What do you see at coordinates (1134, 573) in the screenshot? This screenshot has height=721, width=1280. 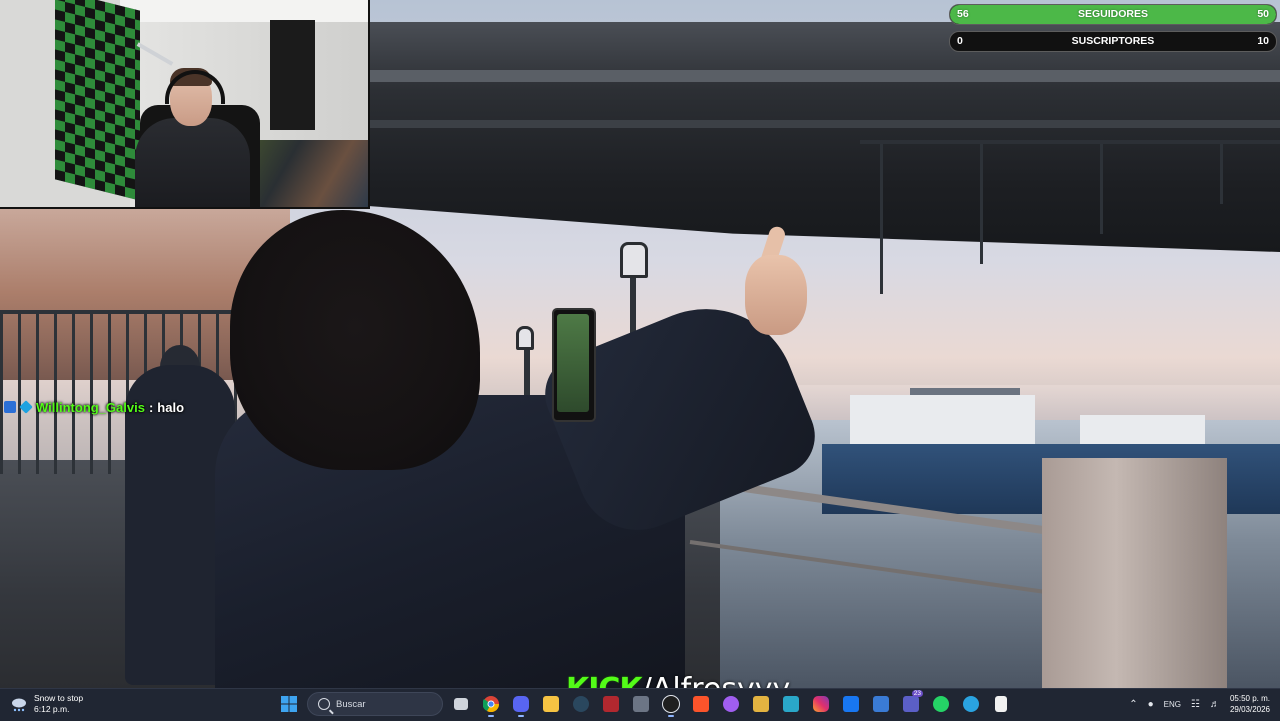 I see `stone-post` at bounding box center [1134, 573].